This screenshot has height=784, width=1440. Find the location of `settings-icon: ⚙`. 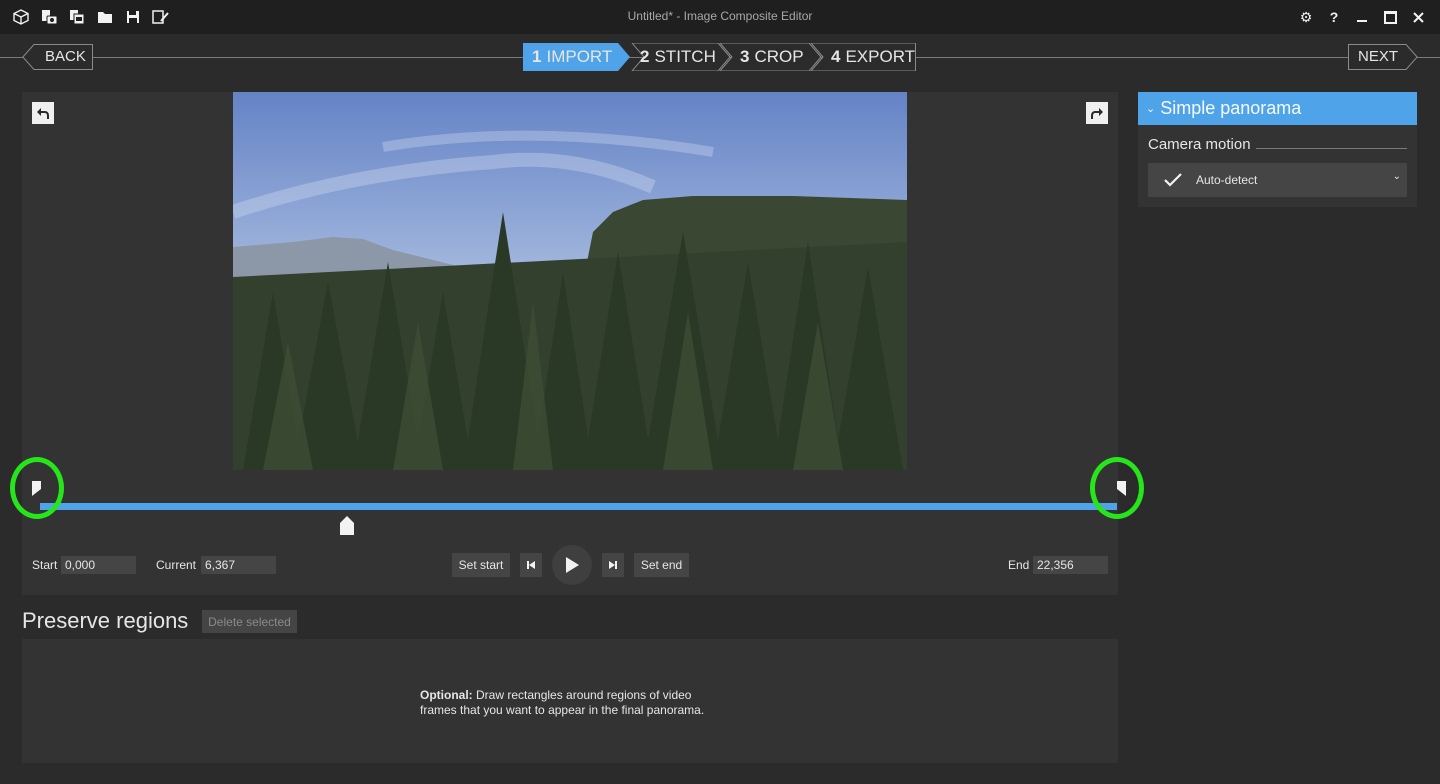

settings-icon: ⚙ is located at coordinates (1306, 17).